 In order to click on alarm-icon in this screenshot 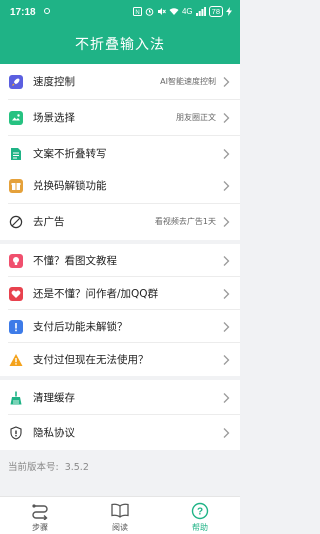, I will do `click(149, 12)`.